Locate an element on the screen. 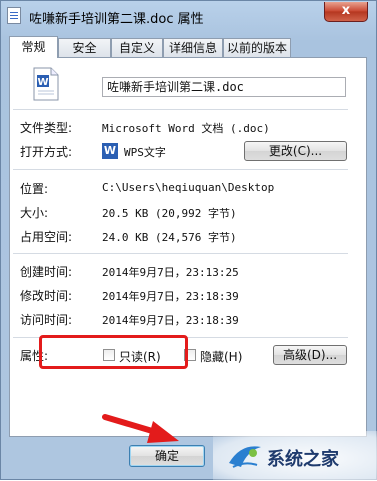  created-value: 2014年9月7日，23:13:25 is located at coordinates (170, 272).